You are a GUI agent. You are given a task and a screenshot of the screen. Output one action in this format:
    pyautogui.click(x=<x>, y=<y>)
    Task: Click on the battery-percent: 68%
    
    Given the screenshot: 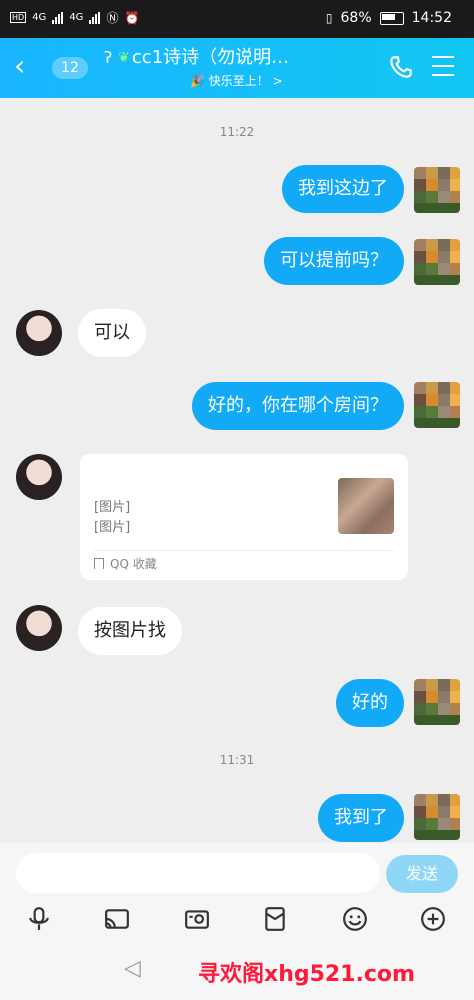 What is the action you would take?
    pyautogui.click(x=356, y=18)
    